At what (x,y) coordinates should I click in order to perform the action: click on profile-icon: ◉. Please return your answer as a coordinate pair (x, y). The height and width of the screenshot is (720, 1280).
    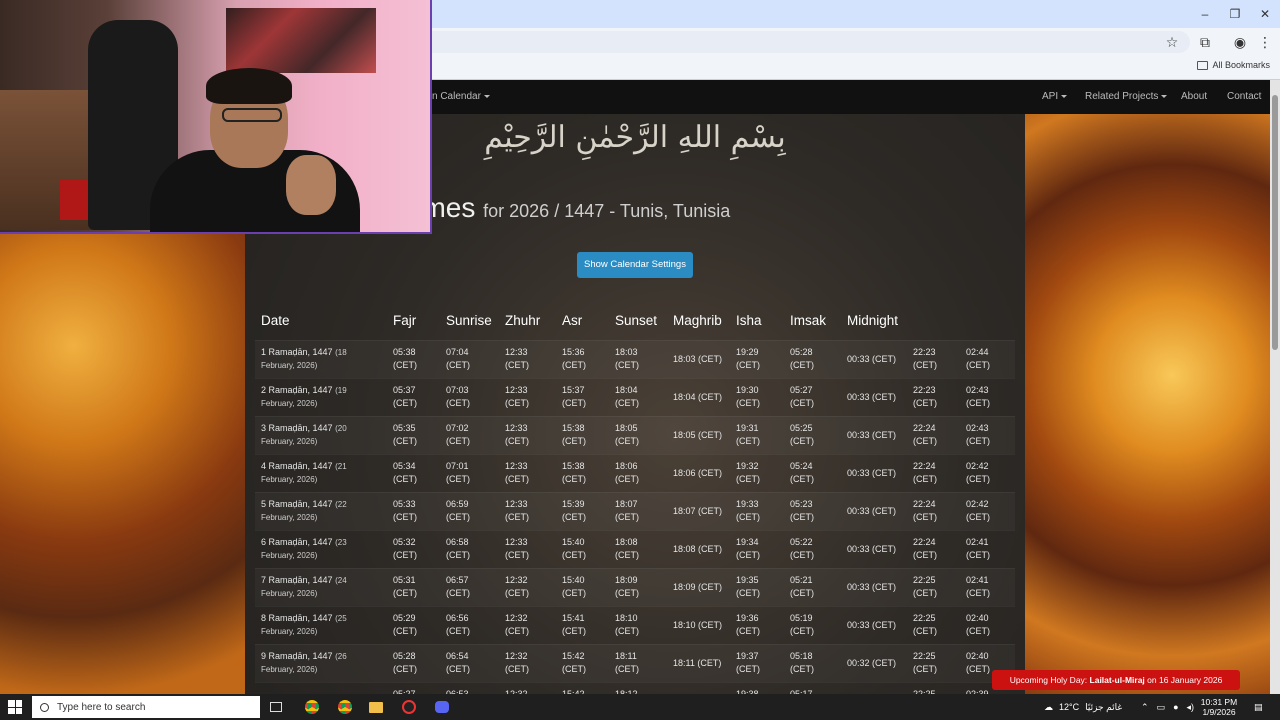
    Looking at the image, I should click on (1240, 42).